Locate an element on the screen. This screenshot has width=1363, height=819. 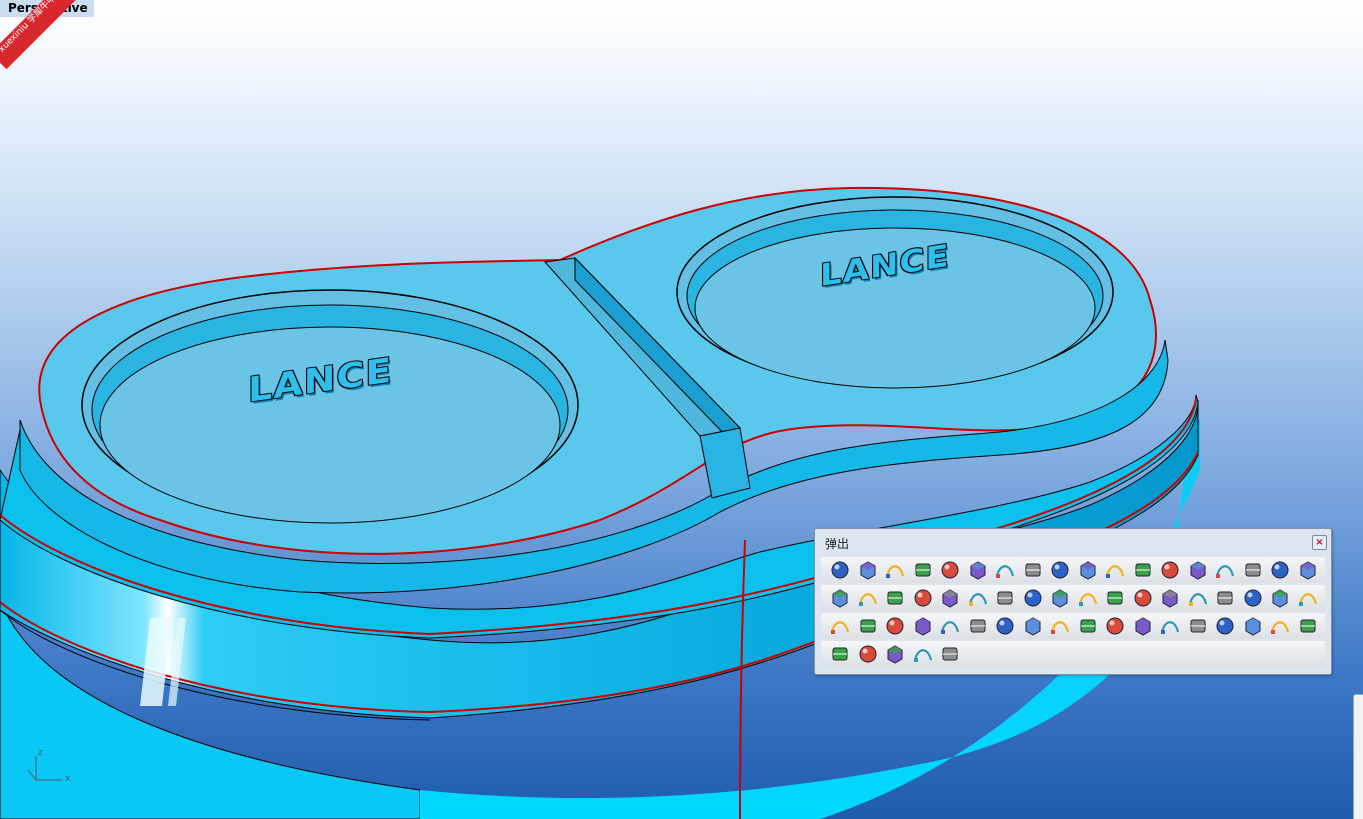
plane-surface-icon is located at coordinates (1060, 598).